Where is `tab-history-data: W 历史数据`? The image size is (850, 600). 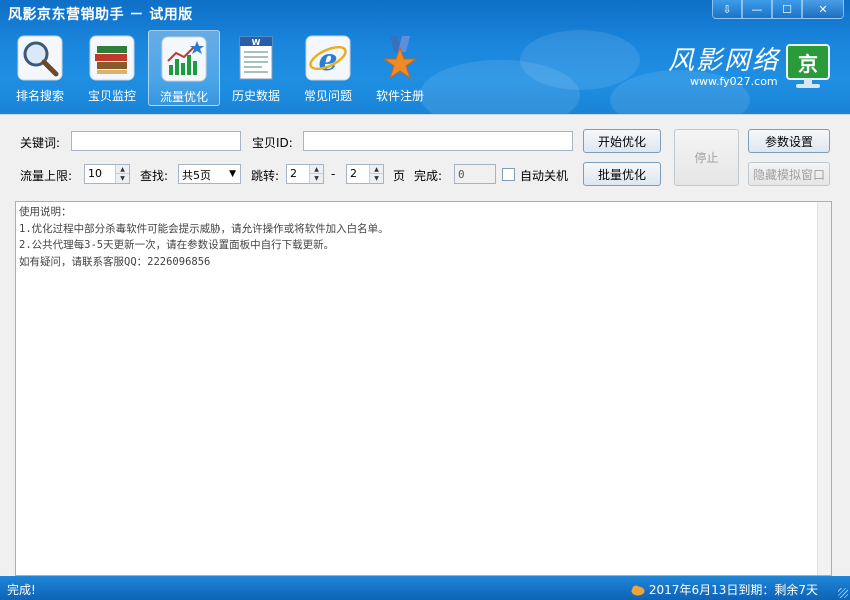 tab-history-data: W 历史数据 is located at coordinates (256, 68).